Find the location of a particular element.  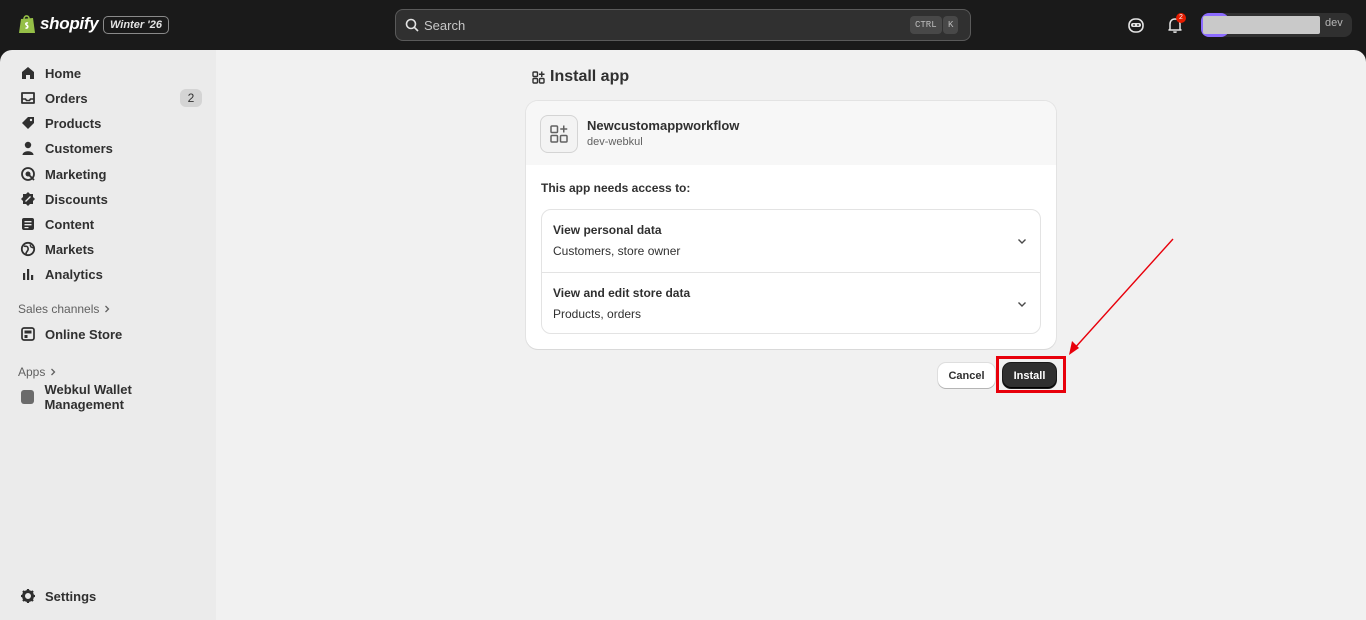

sidebar-item-products: Products is located at coordinates (108, 123).